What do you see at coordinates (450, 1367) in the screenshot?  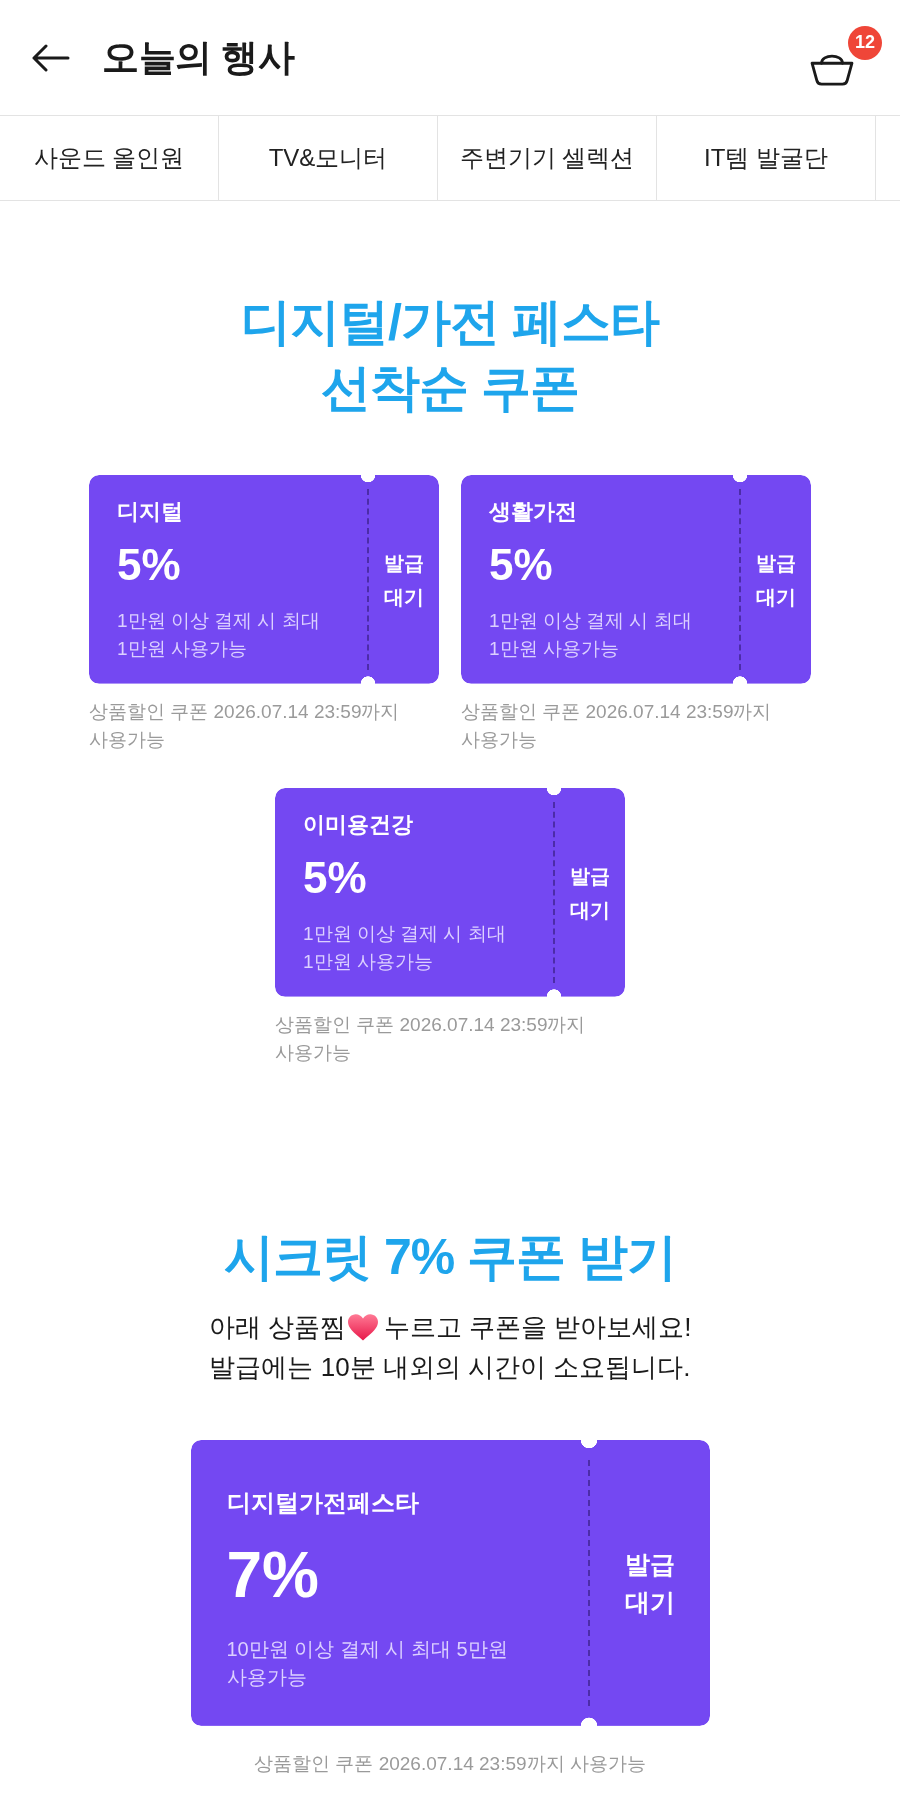 I see `notice-text: 발급에는 10분 내외의 시간이 소요됩니다.` at bounding box center [450, 1367].